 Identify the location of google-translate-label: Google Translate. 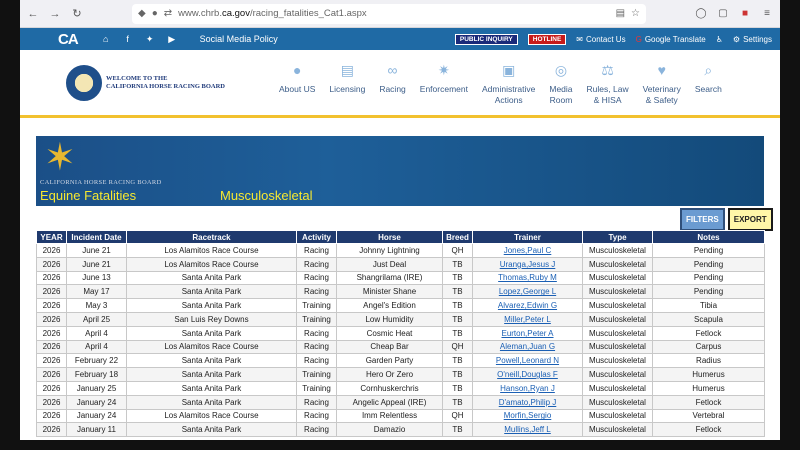
(675, 39).